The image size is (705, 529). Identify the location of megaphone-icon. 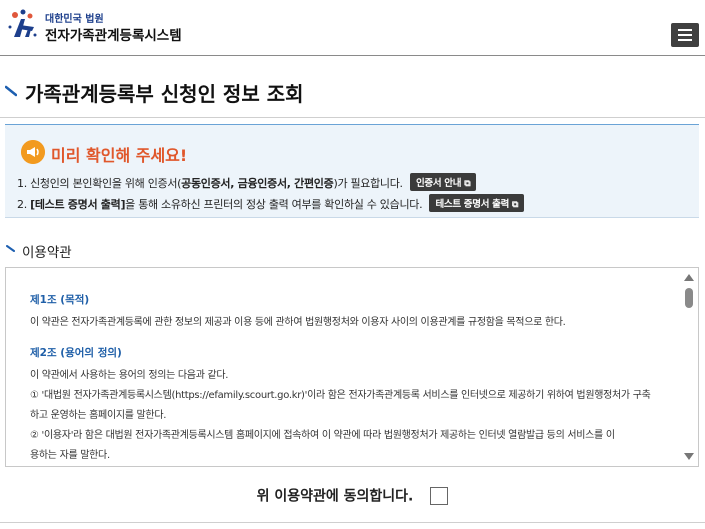
(33, 152).